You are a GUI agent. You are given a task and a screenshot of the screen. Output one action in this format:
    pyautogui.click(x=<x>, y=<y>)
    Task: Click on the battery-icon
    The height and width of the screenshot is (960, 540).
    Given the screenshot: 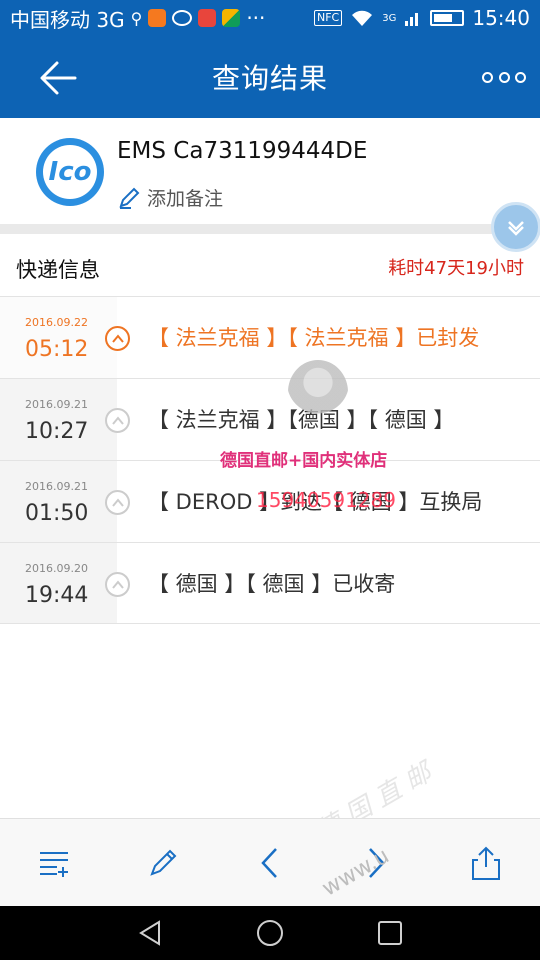 What is the action you would take?
    pyautogui.click(x=447, y=18)
    